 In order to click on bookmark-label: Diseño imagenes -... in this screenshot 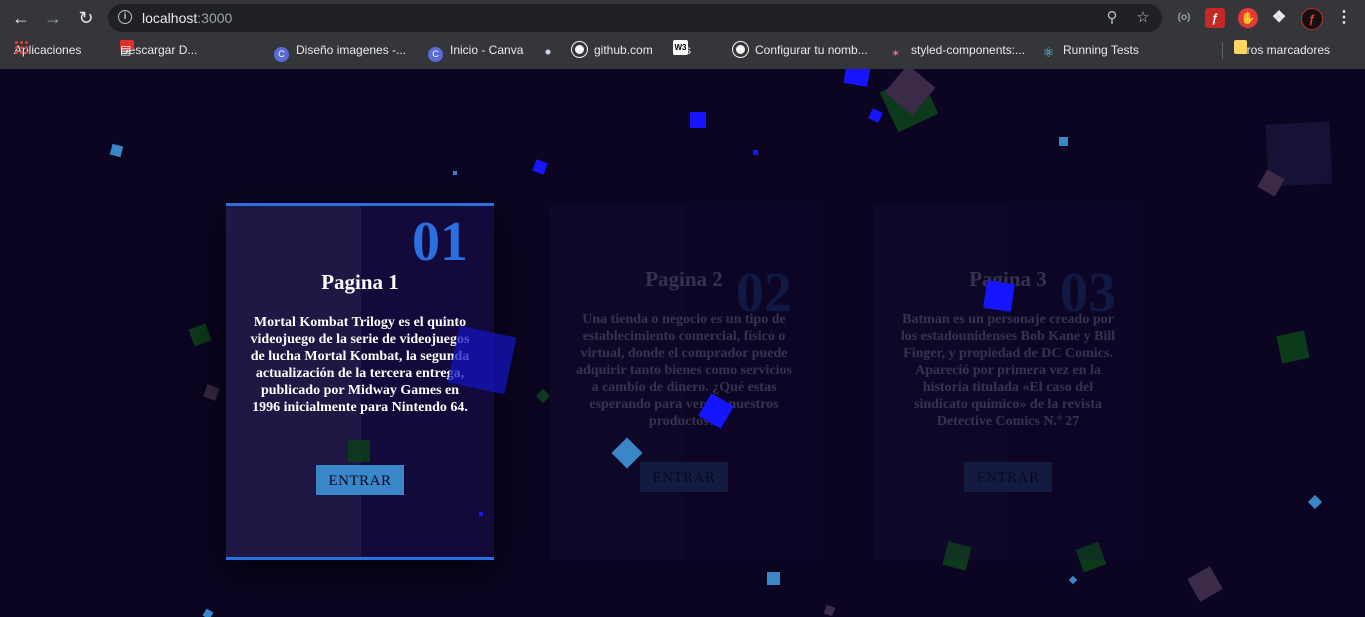, I will do `click(351, 50)`.